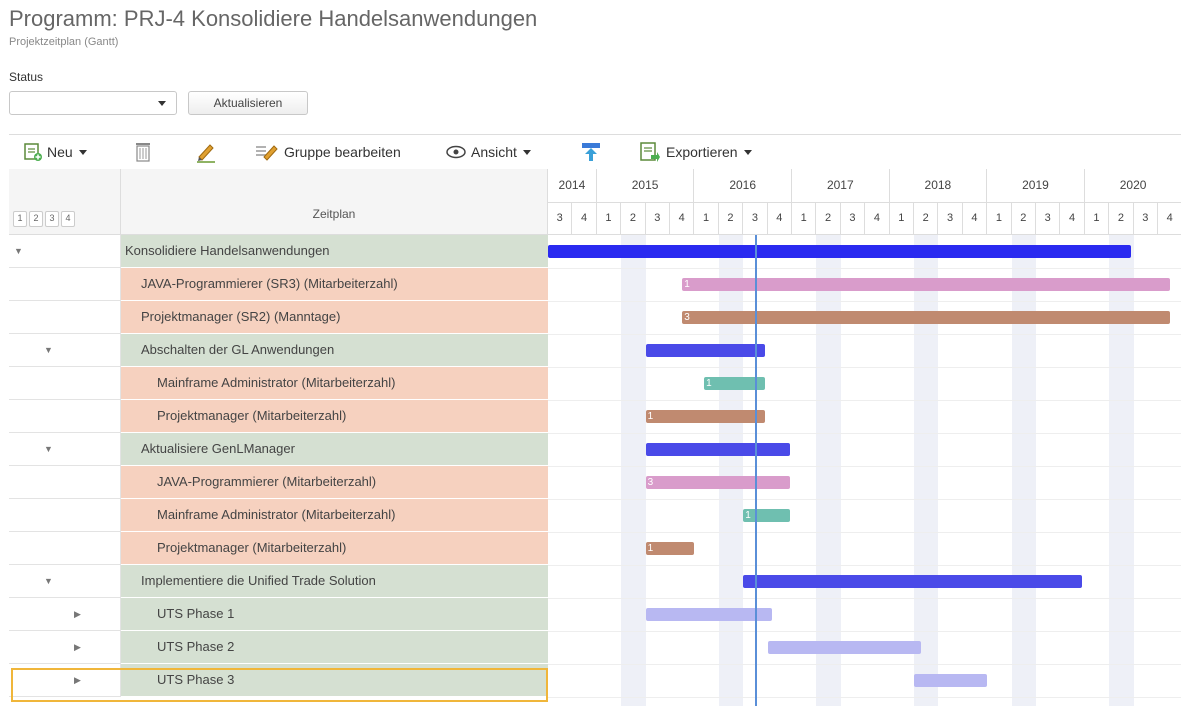  What do you see at coordinates (334, 647) in the screenshot?
I see `schedule-row-name: UTS Phase 2` at bounding box center [334, 647].